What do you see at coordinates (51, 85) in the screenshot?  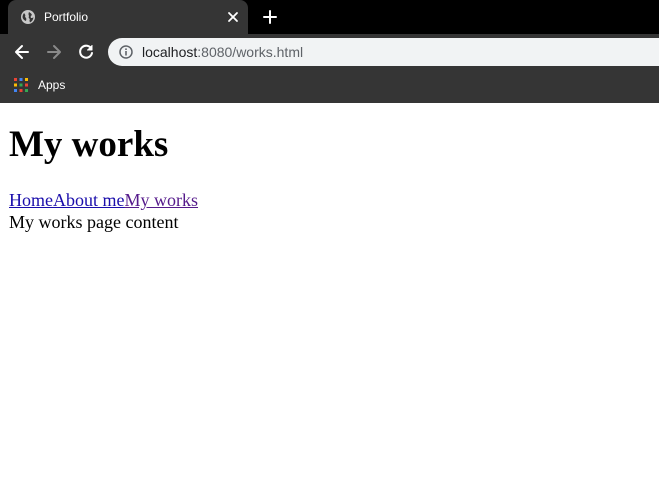 I see `apps-bookmark: Apps` at bounding box center [51, 85].